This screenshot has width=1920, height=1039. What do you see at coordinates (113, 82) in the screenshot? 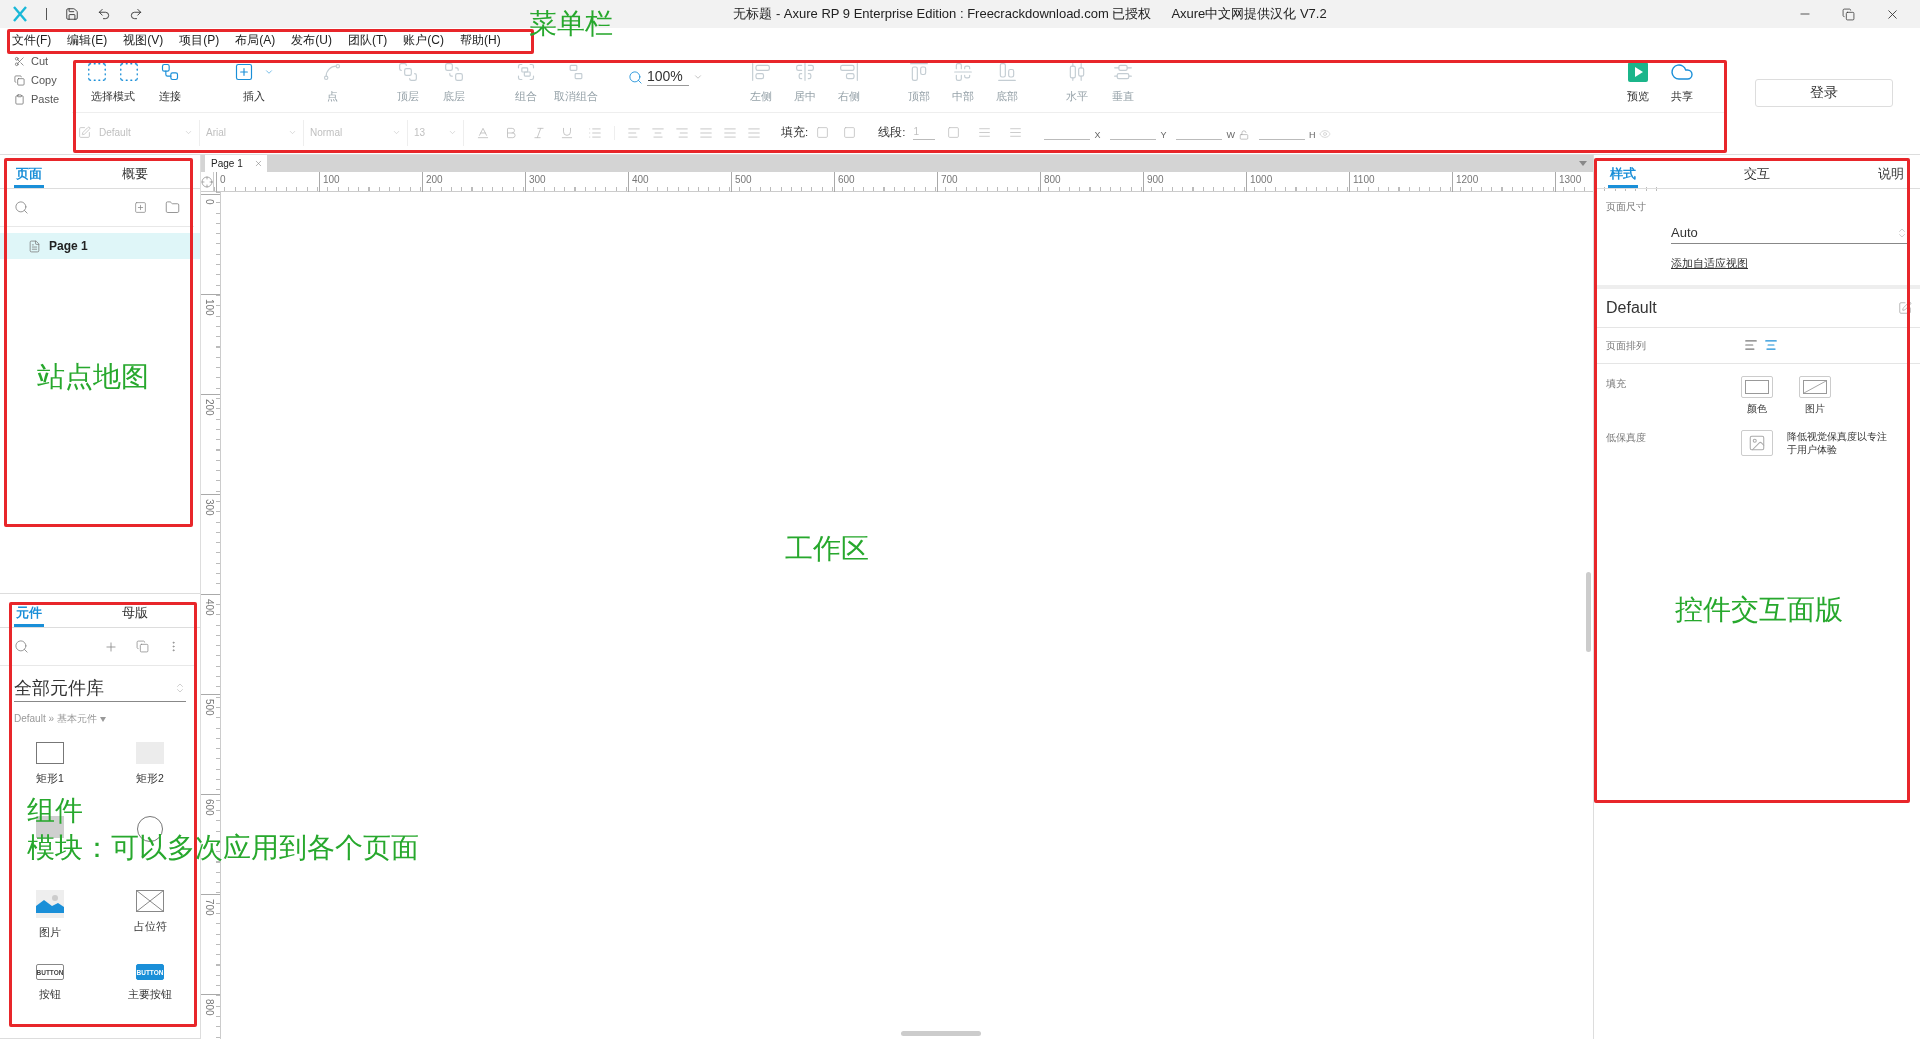
I see `select-mode-button: 选择模式` at bounding box center [113, 82].